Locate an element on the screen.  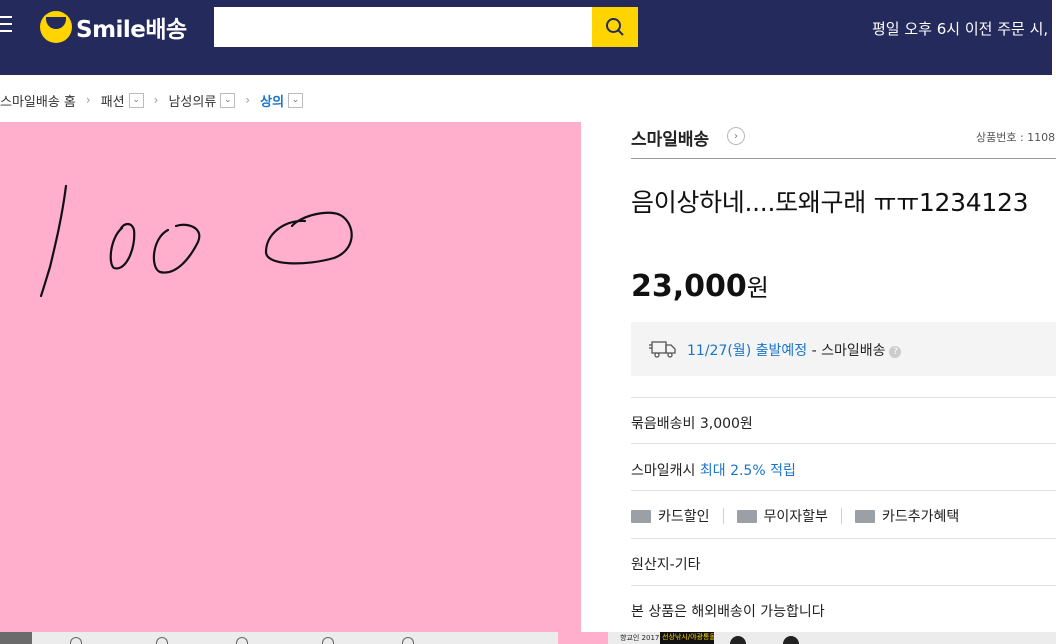
recent-icon is located at coordinates (408, 640).